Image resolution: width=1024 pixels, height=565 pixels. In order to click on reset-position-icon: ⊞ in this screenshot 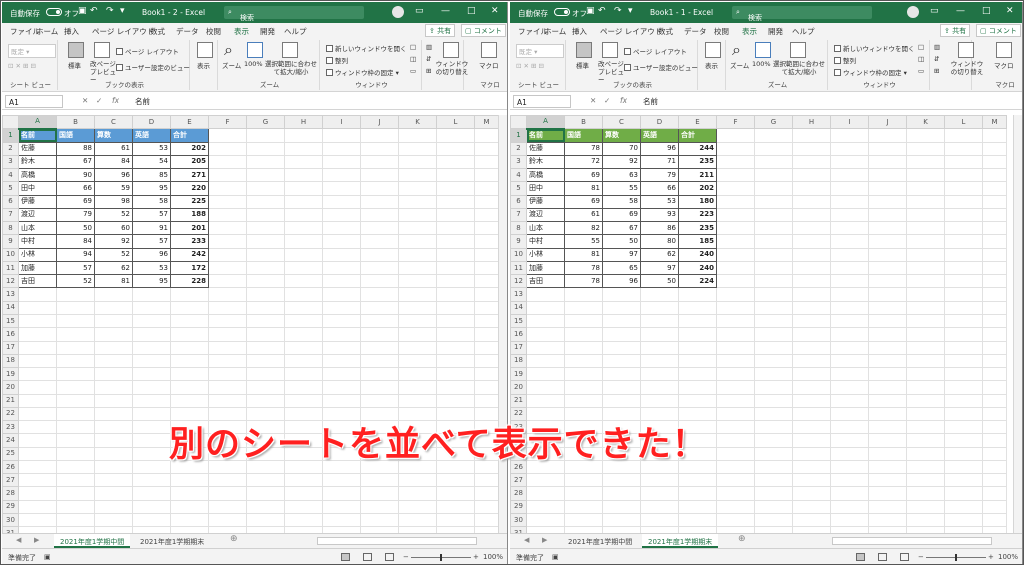, I will do `click(936, 71)`.